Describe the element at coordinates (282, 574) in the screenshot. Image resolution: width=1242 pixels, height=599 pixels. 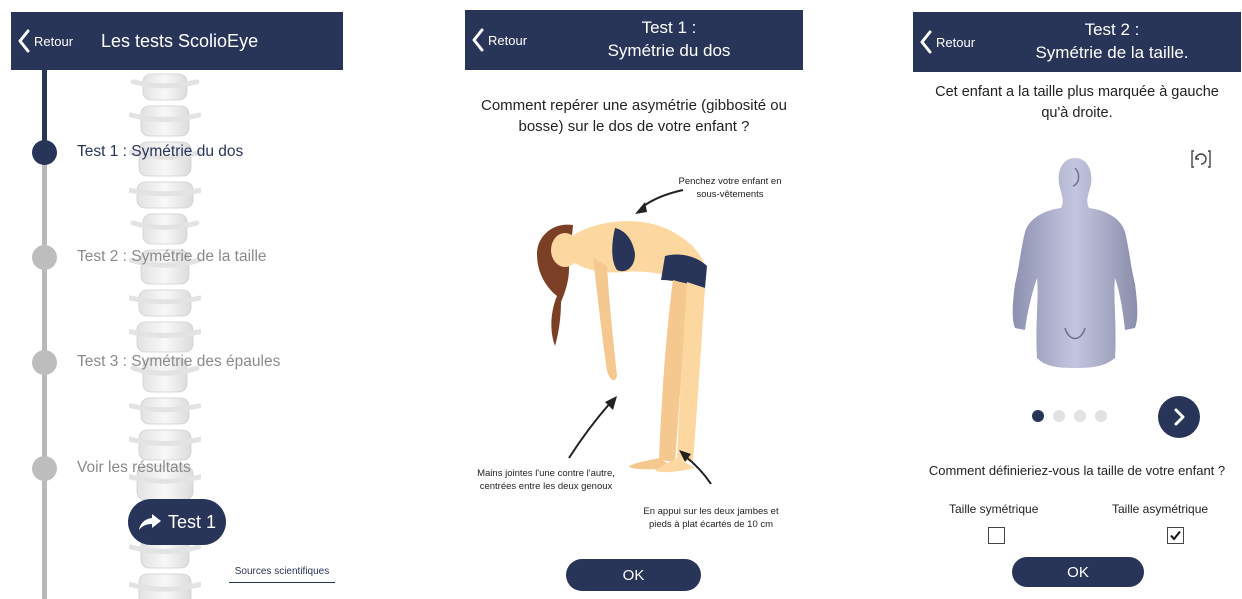
I see `scientific-sources-link: Sources scientifiques` at that location.